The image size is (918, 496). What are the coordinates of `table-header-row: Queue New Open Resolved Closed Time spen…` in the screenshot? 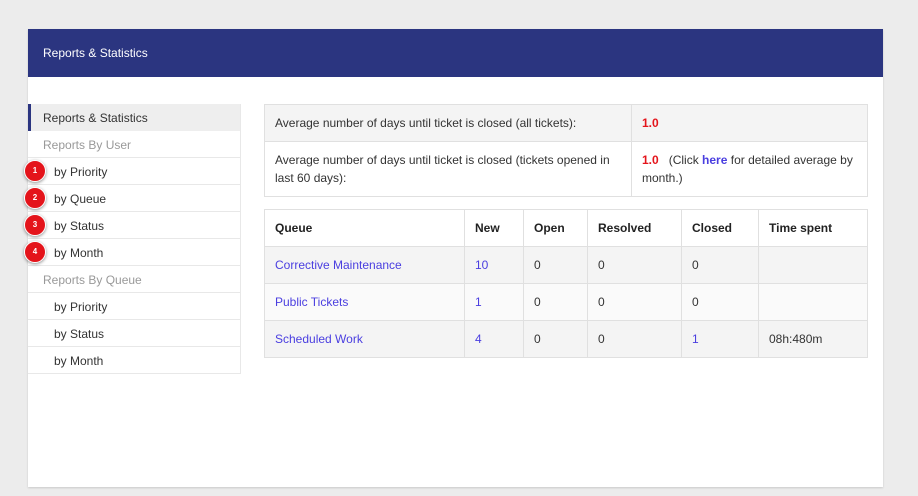 It's located at (566, 228).